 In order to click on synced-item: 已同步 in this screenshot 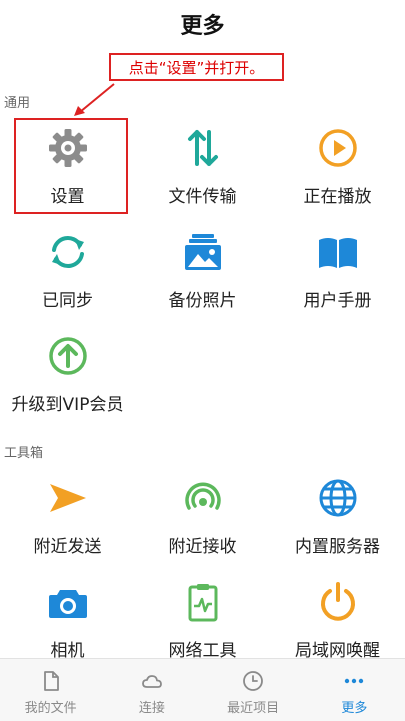, I will do `click(67, 276)`.